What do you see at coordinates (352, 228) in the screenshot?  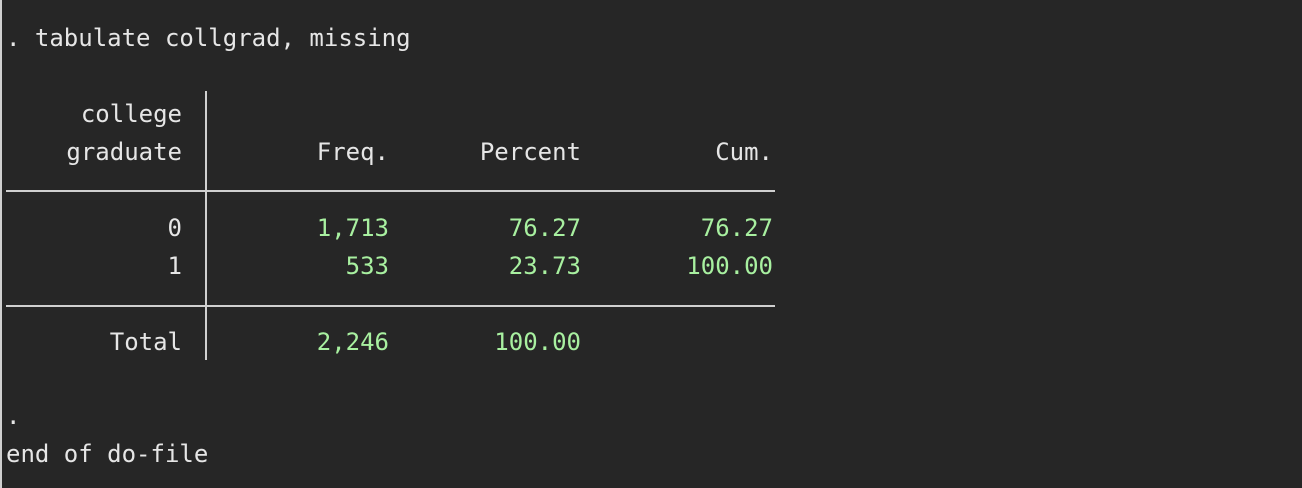 I see `table-row-freq: 1,713` at bounding box center [352, 228].